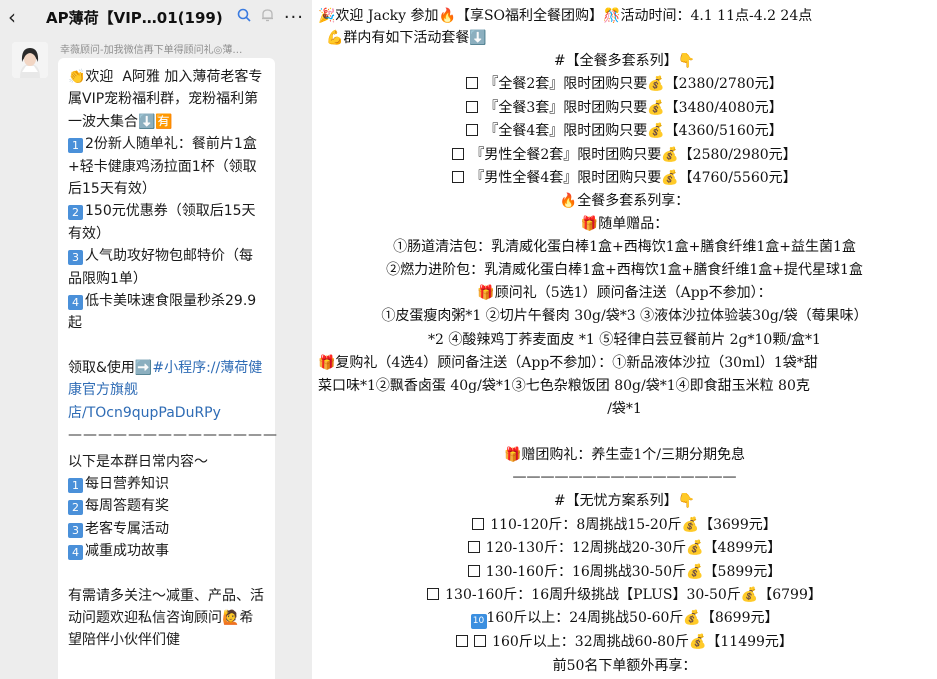  I want to click on benefit-item: 1 2份新人随单礼：餐前片1盒+轻卡健康鸡汤拉面1杯（领取后15天有效）, so click(162, 167).